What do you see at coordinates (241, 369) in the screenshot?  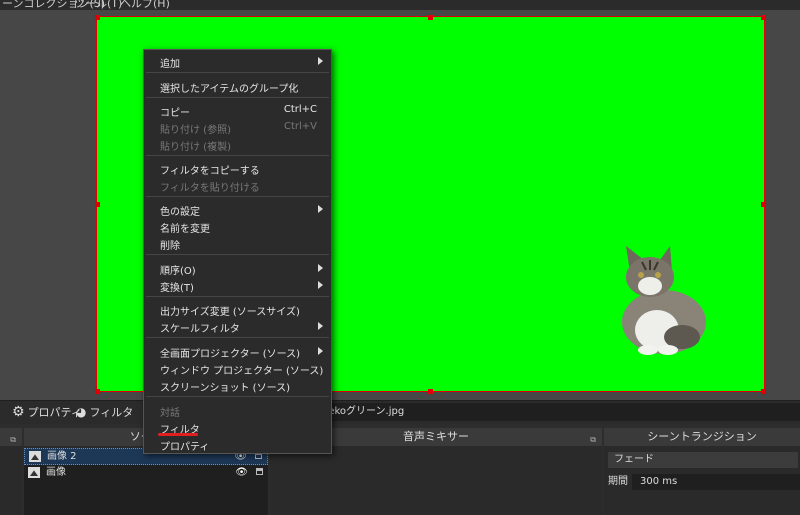 I see `menu-item-window-projector: ウィンドウ プロジェクター (ソース)` at bounding box center [241, 369].